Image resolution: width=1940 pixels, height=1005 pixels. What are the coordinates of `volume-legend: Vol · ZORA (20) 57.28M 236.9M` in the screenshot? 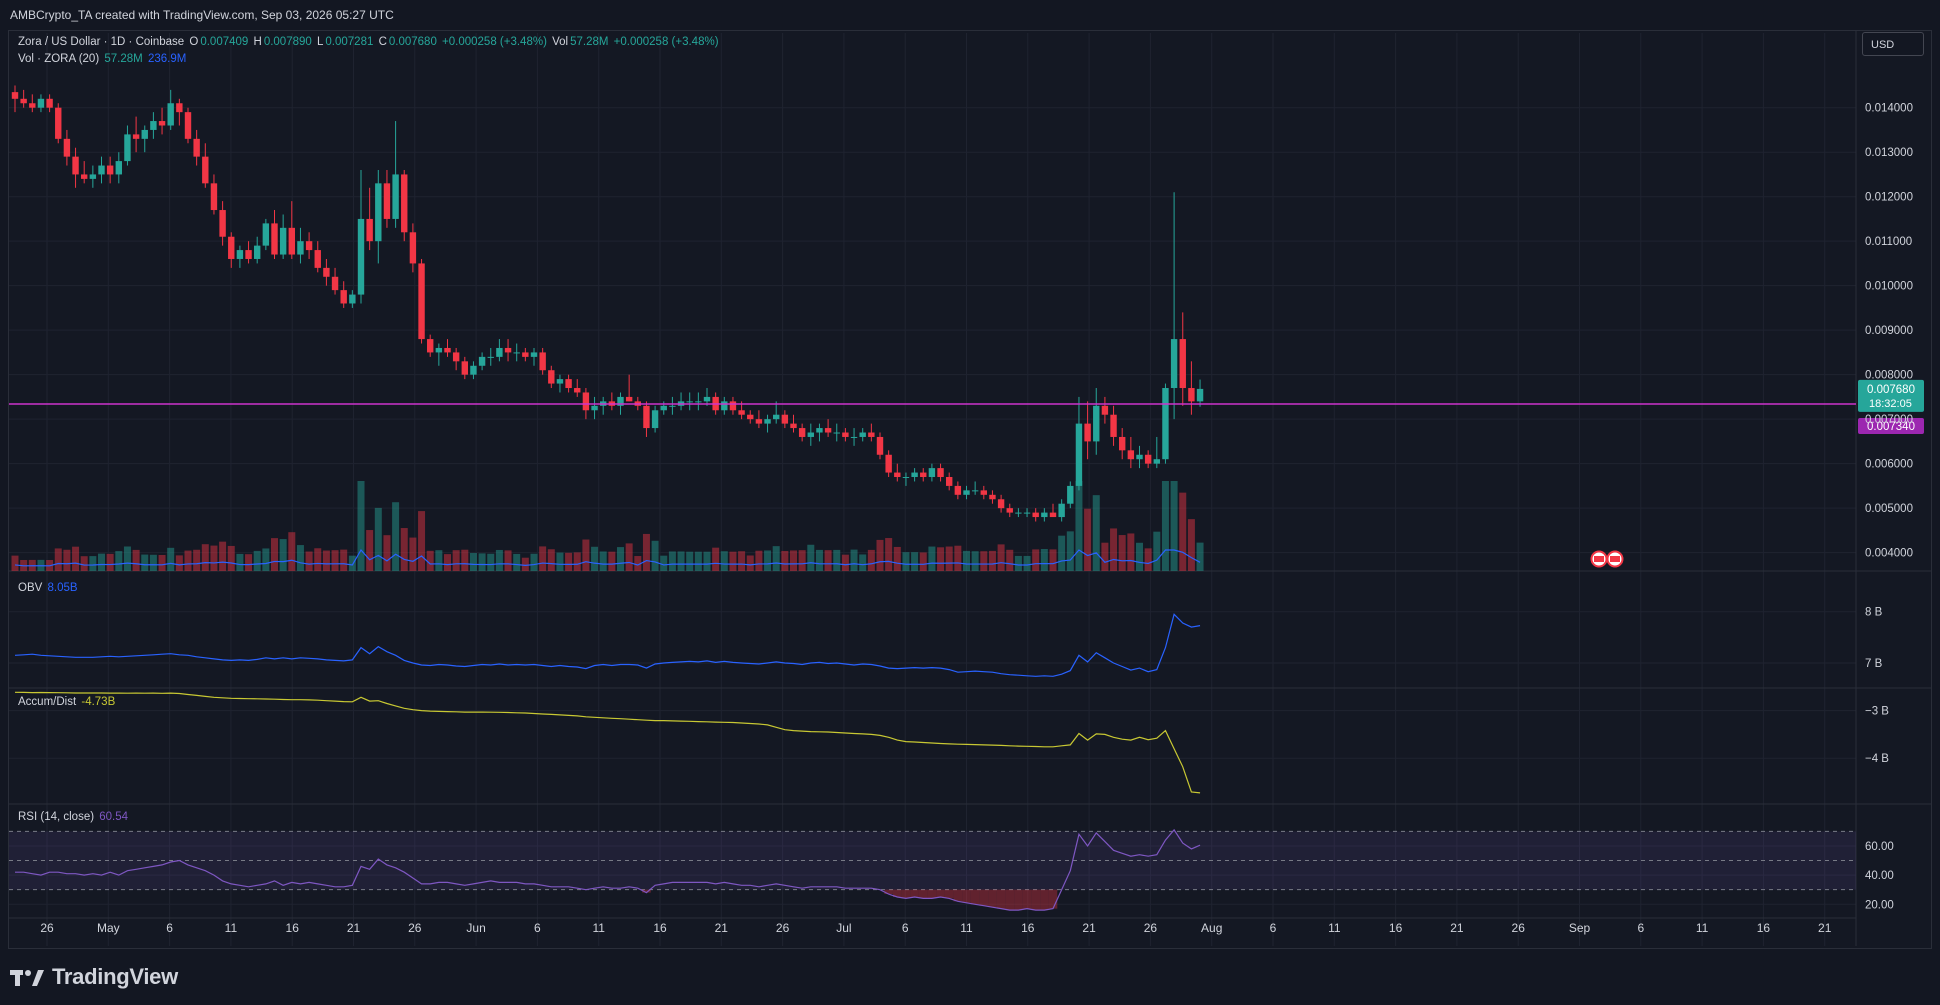 It's located at (103, 59).